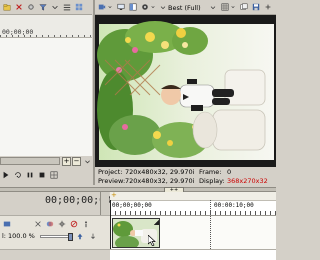 The image size is (320, 260). What do you see at coordinates (110, 172) in the screenshot?
I see `project-label: Project:` at bounding box center [110, 172].